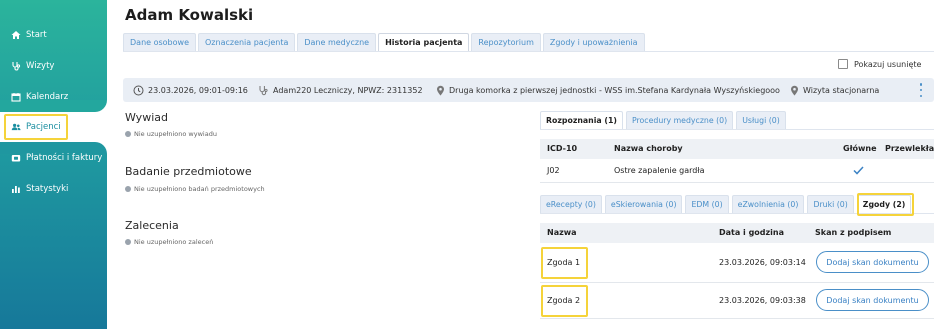 The width and height of the screenshot is (944, 329). I want to click on sidebar-item-label: Płatności i faktury, so click(64, 158).